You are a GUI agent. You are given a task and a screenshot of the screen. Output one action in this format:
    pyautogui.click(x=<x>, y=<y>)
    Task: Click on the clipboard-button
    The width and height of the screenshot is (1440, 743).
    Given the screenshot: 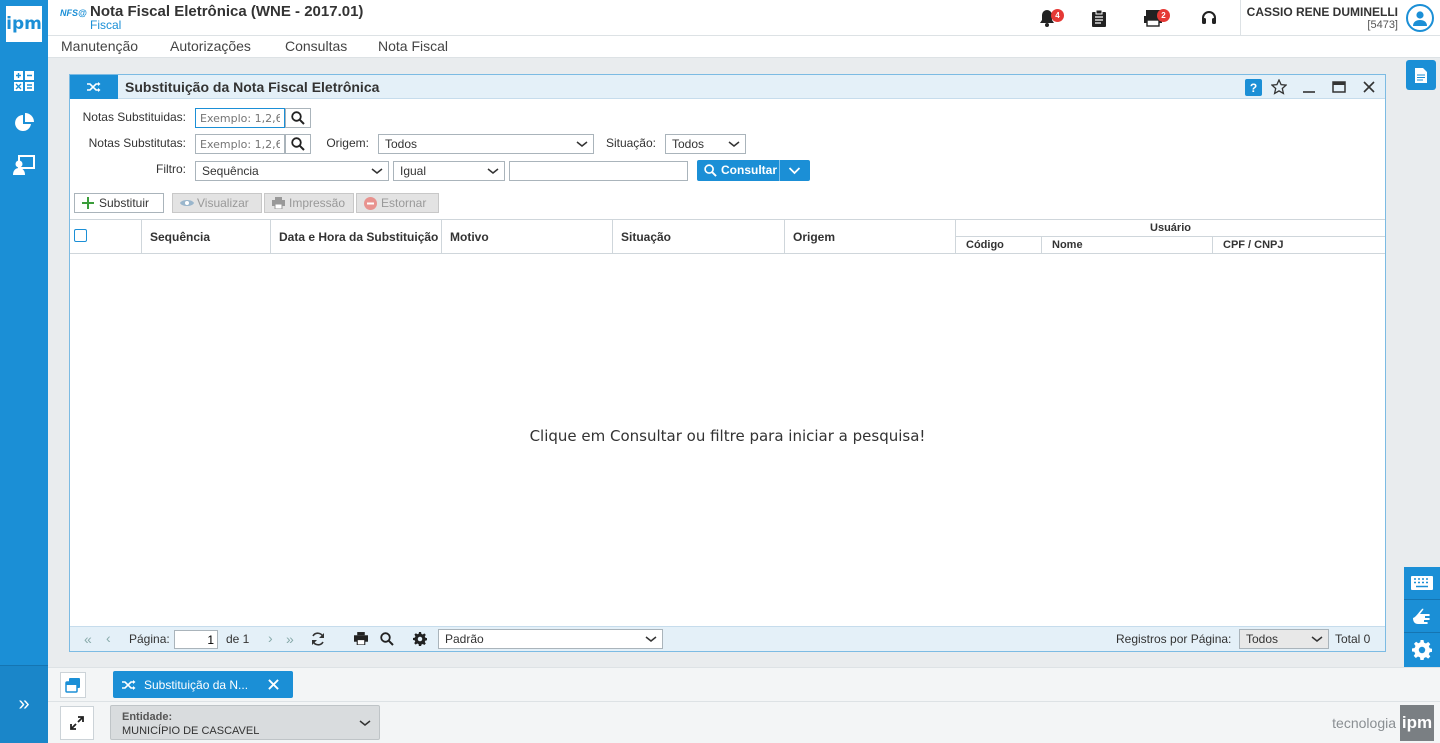 What is the action you would take?
    pyautogui.click(x=1099, y=18)
    